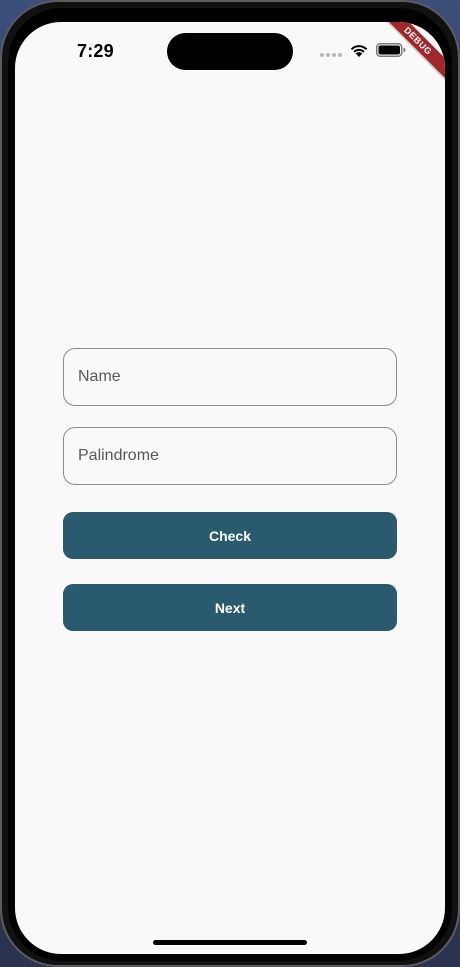 Image resolution: width=460 pixels, height=967 pixels. I want to click on name-field, so click(230, 377).